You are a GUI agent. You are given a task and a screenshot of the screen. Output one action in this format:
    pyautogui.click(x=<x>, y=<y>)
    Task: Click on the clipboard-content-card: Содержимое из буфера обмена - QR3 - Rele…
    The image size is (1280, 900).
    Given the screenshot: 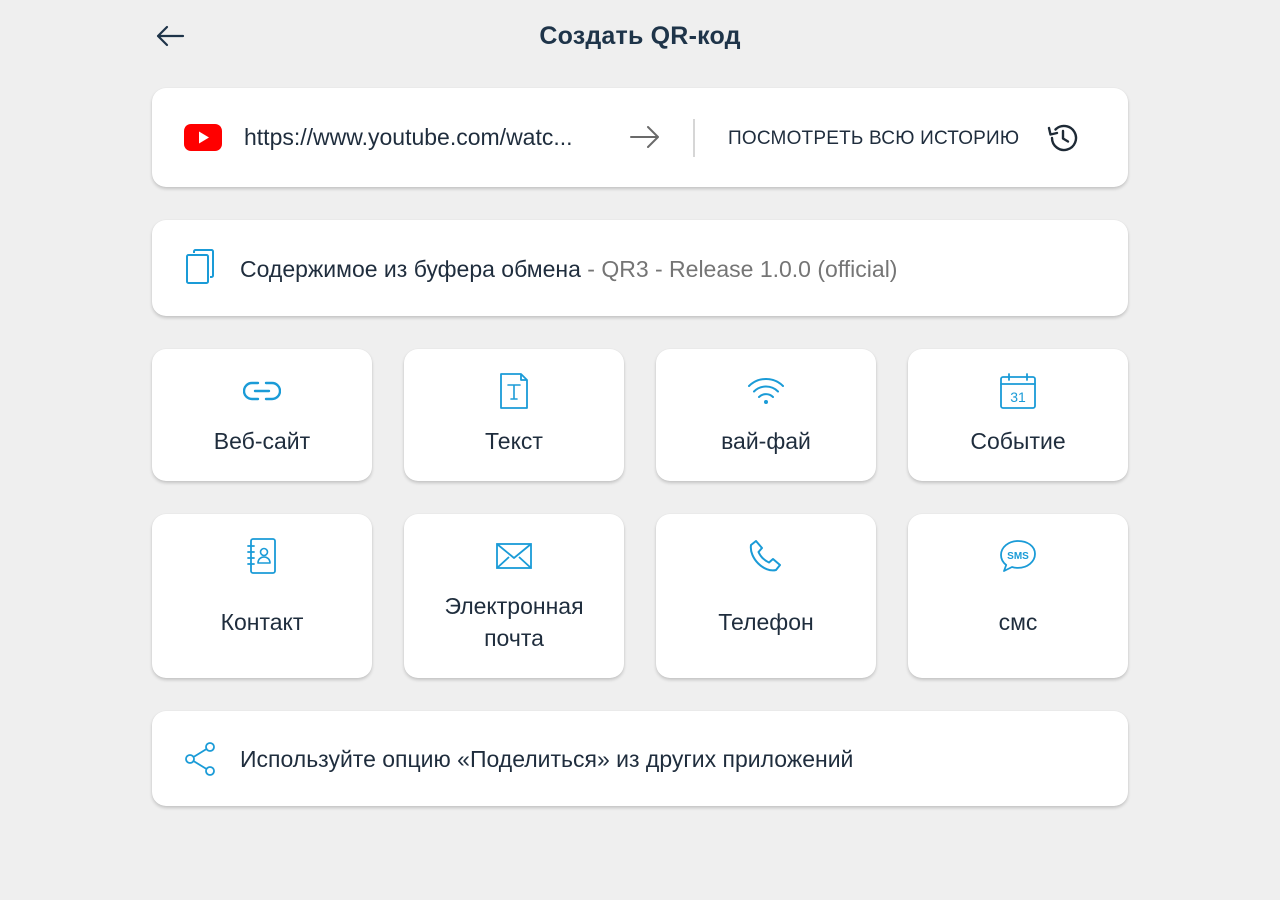 What is the action you would take?
    pyautogui.click(x=640, y=268)
    